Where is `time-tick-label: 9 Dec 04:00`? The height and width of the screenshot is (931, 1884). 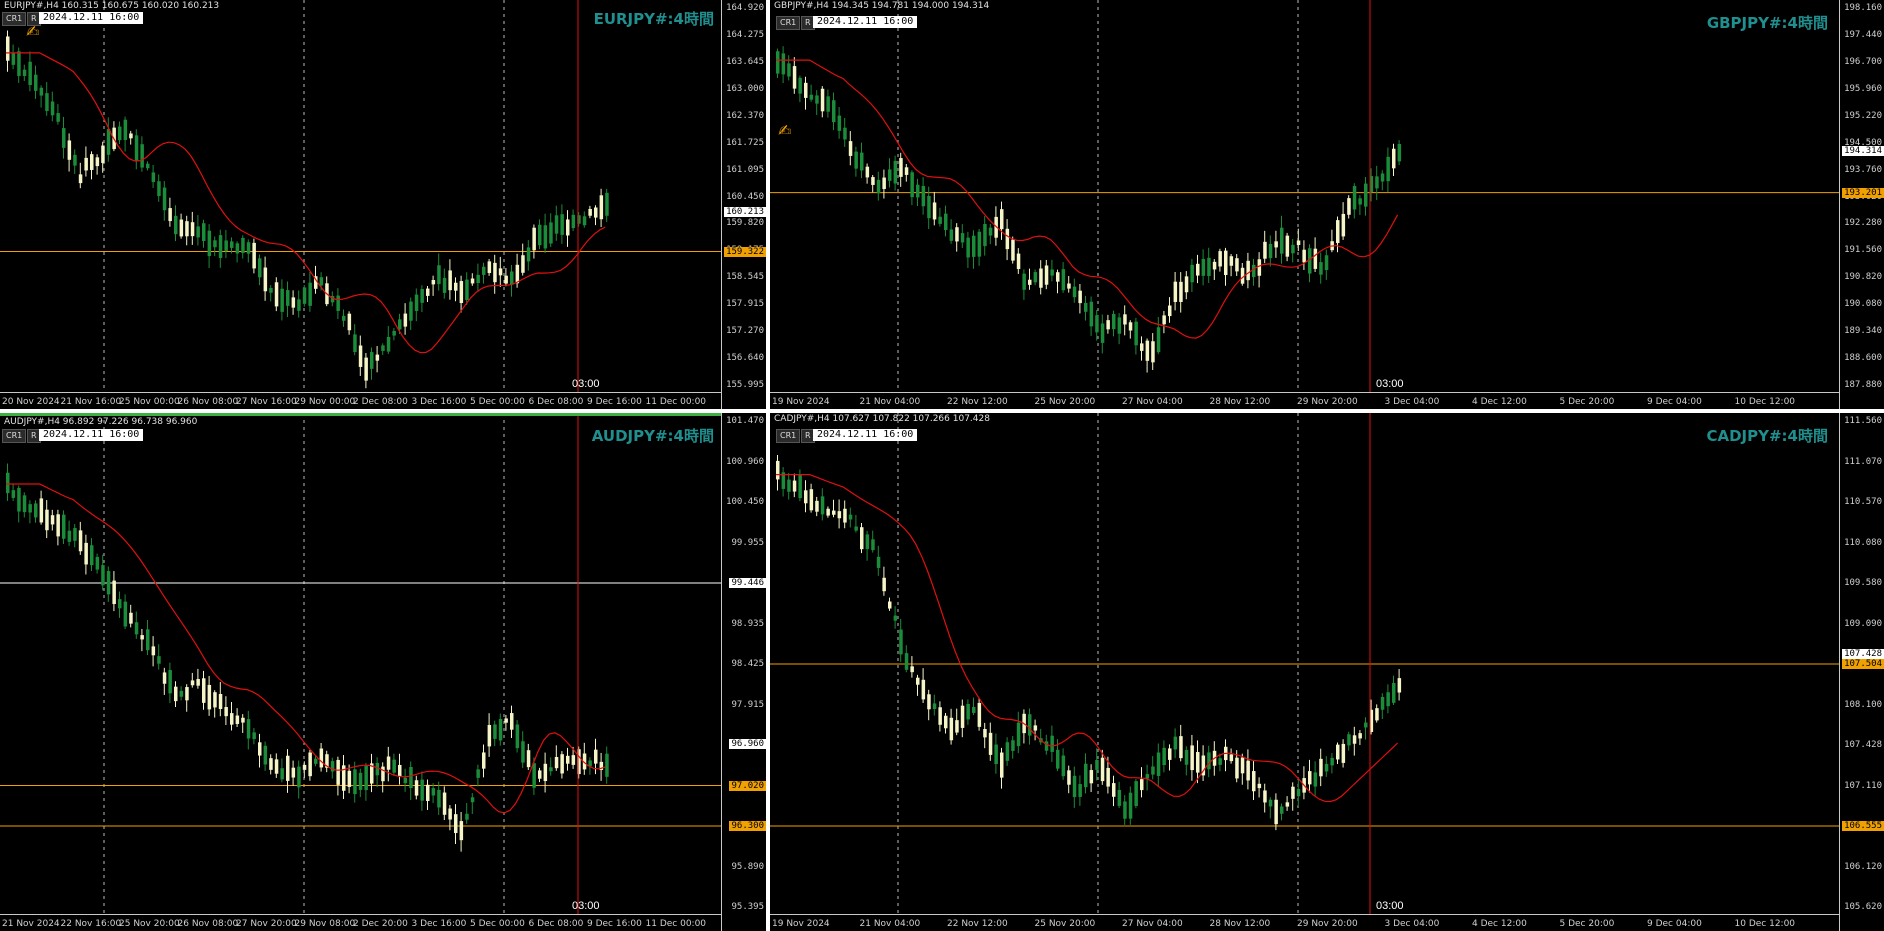 time-tick-label: 9 Dec 04:00 is located at coordinates (1674, 402).